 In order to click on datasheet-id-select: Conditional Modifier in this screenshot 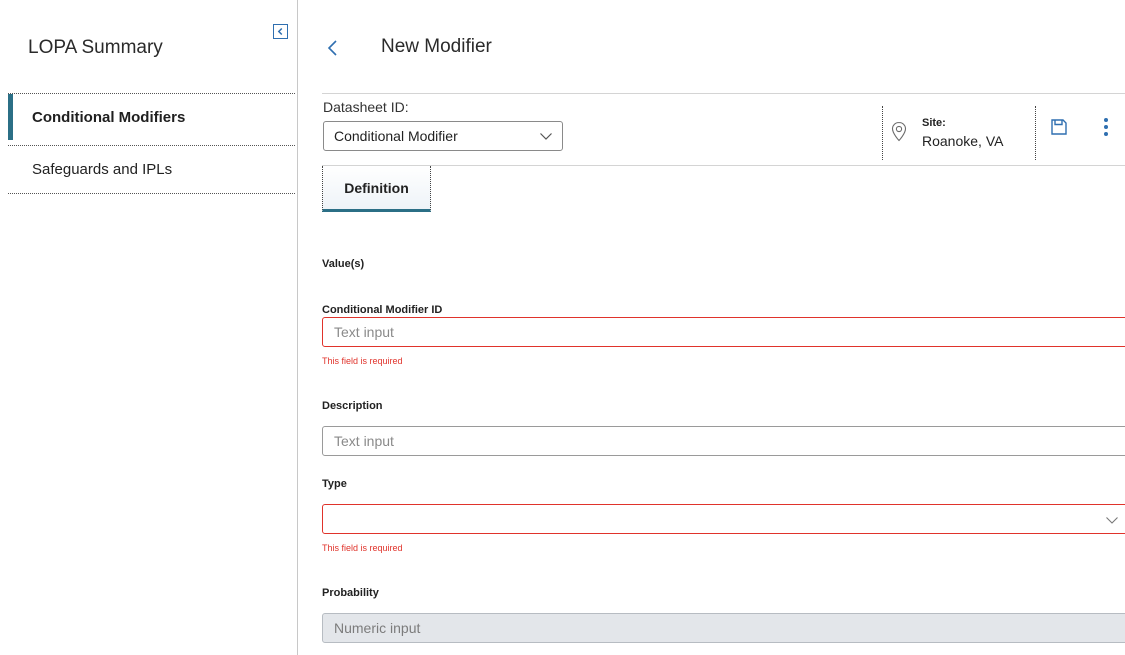, I will do `click(443, 136)`.